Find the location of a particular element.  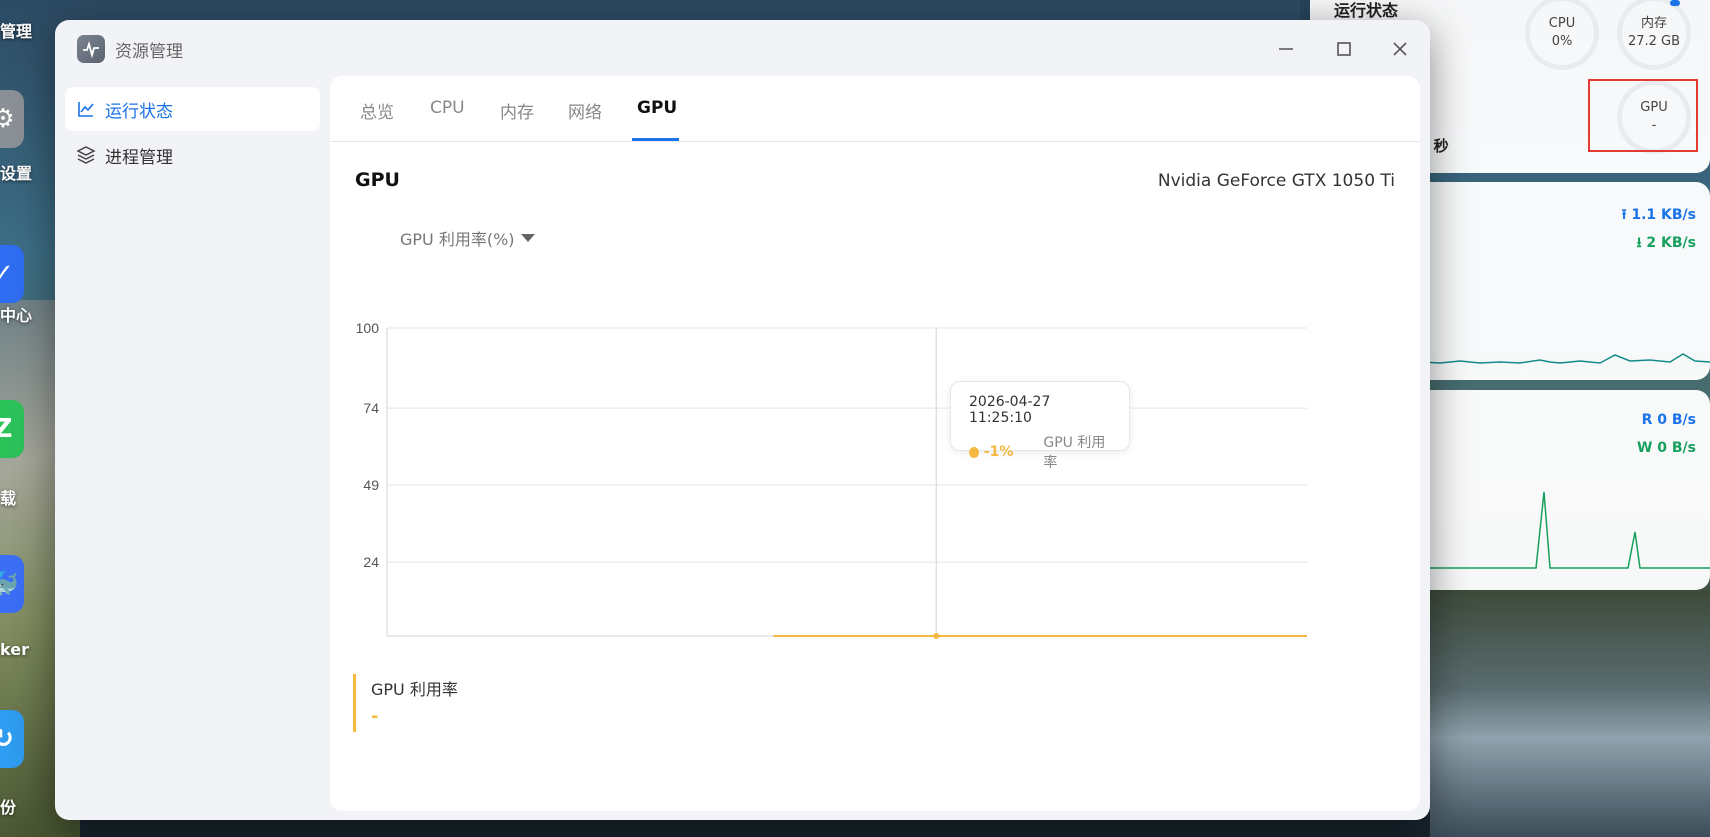

chart-legend: GPU 利用率 - is located at coordinates (405, 703).